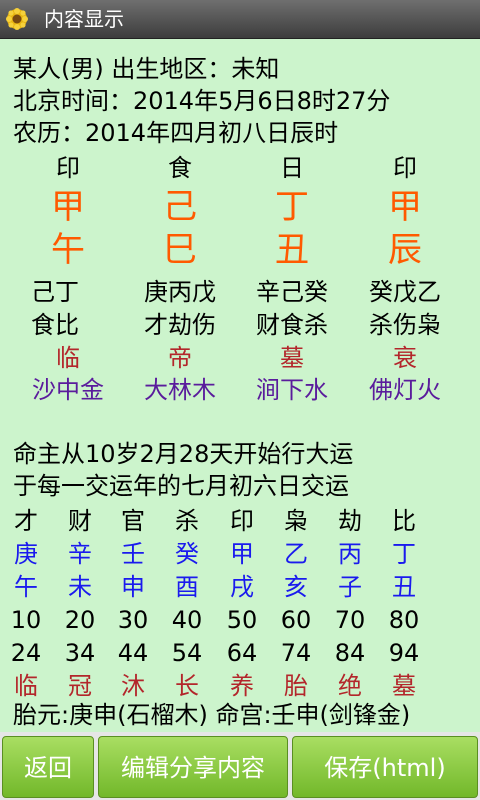  I want to click on luck-stem: 庚, so click(26, 554).